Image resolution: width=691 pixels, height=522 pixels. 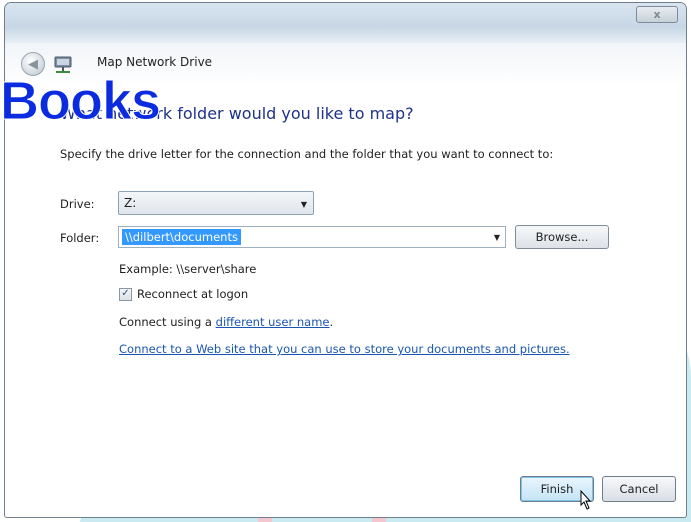 I want to click on folder-input: \\dilbert\documents ▼, so click(x=312, y=237).